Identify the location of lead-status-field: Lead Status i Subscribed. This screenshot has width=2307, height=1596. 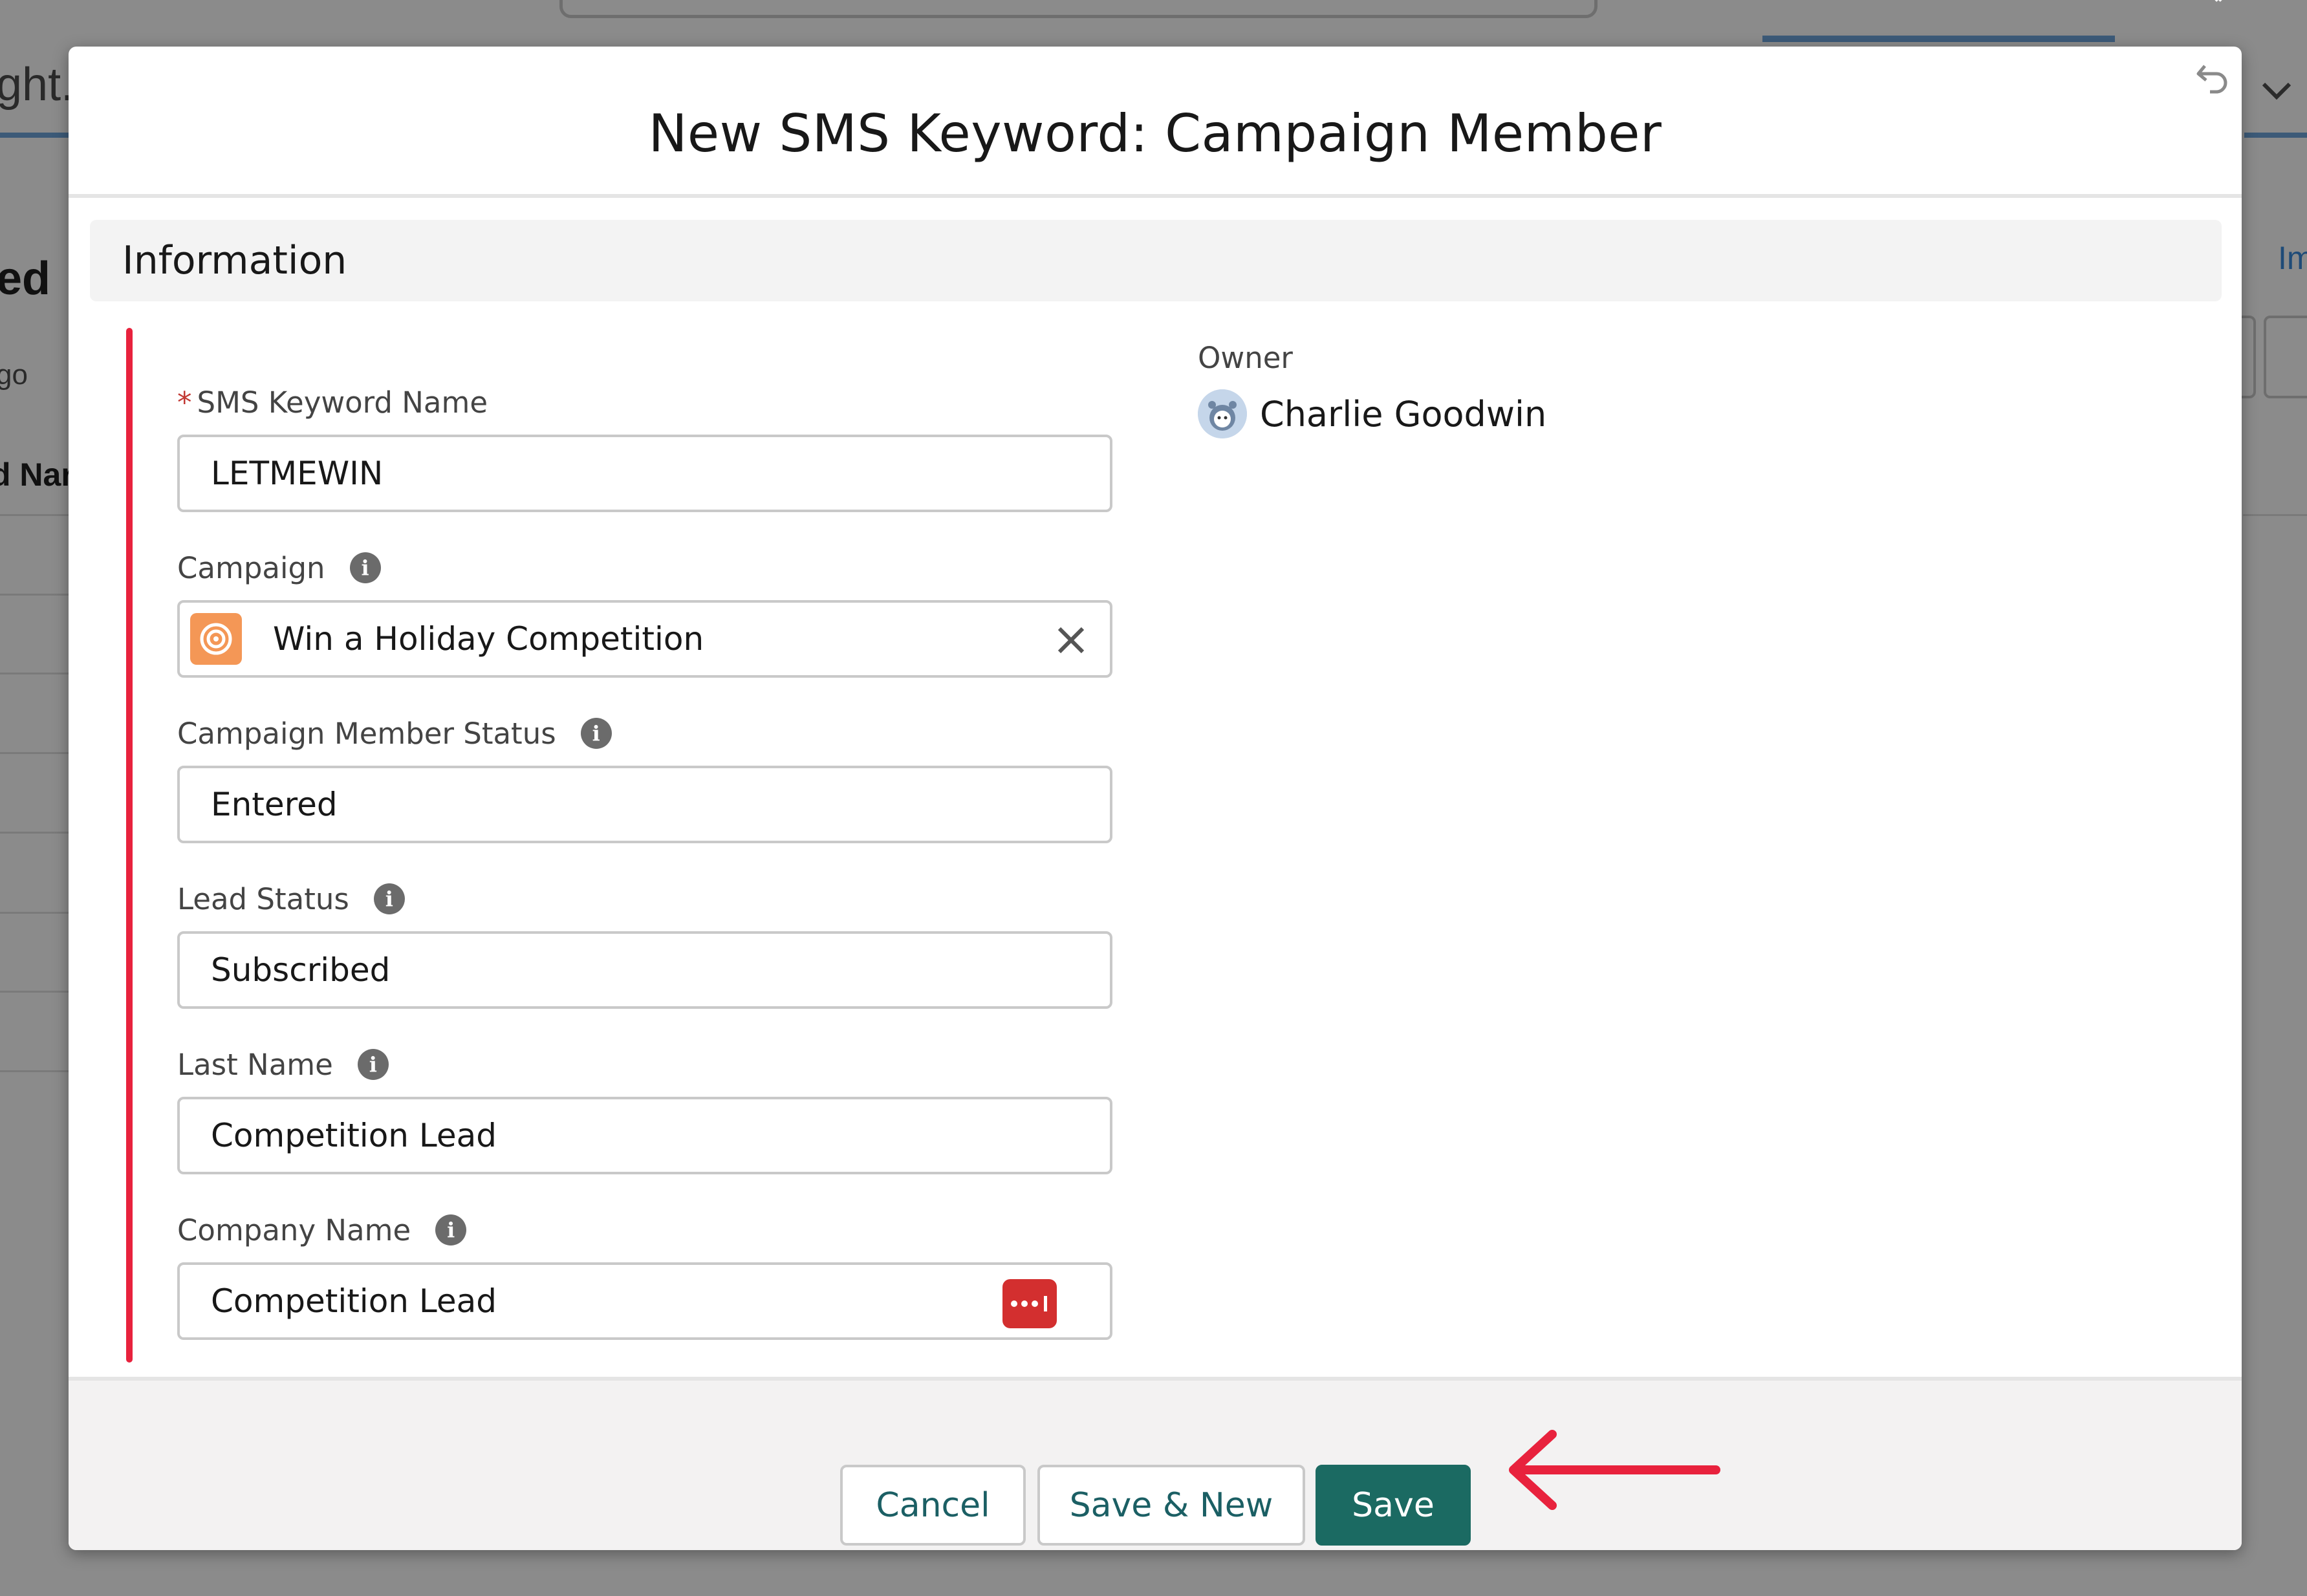
(644, 944).